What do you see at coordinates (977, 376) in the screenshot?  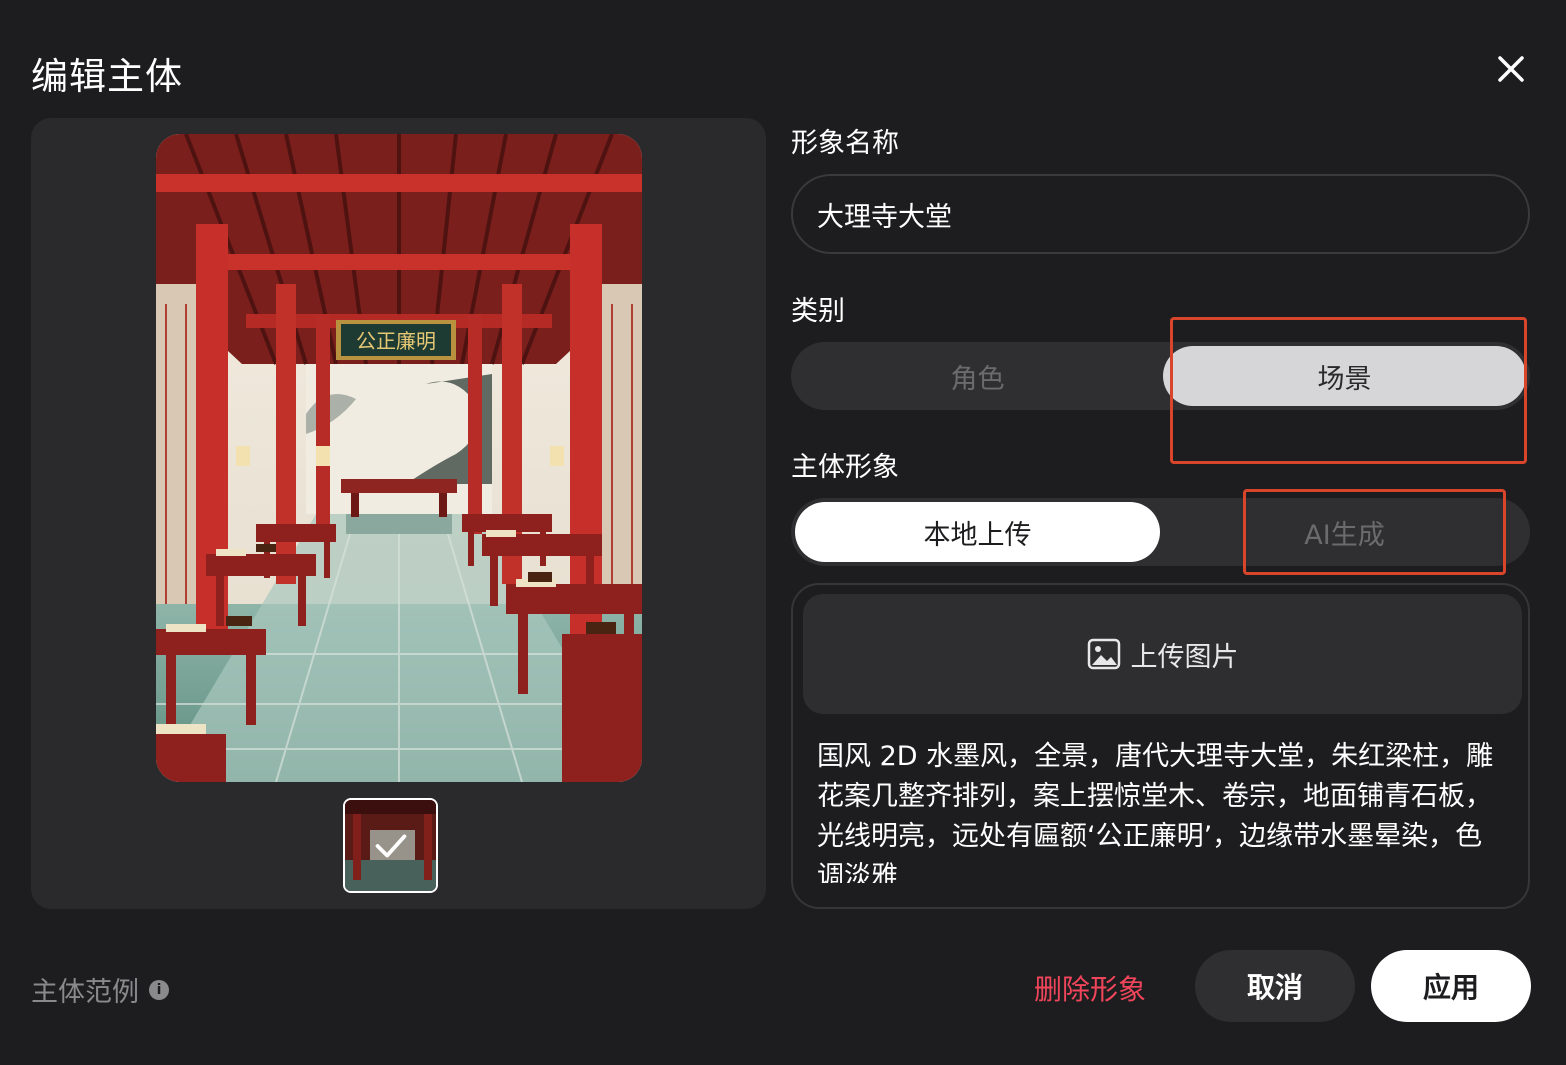 I see `category-option-role: 角色` at bounding box center [977, 376].